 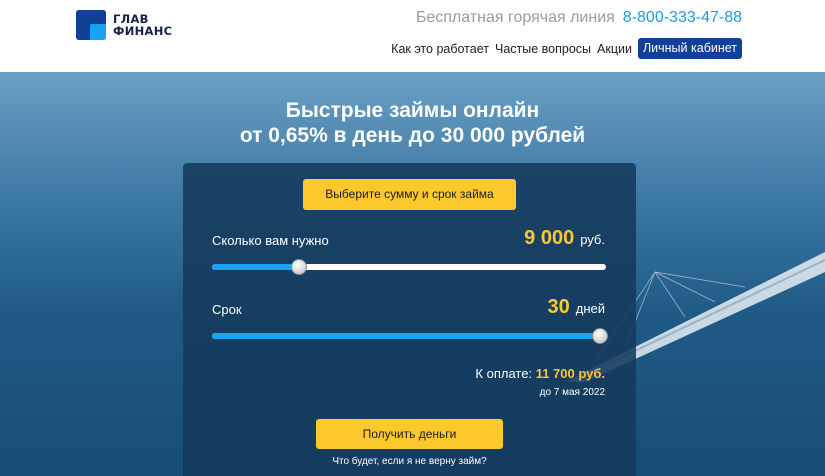 I want to click on hotline-phone-link: 8-800-333-47-88, so click(x=682, y=17).